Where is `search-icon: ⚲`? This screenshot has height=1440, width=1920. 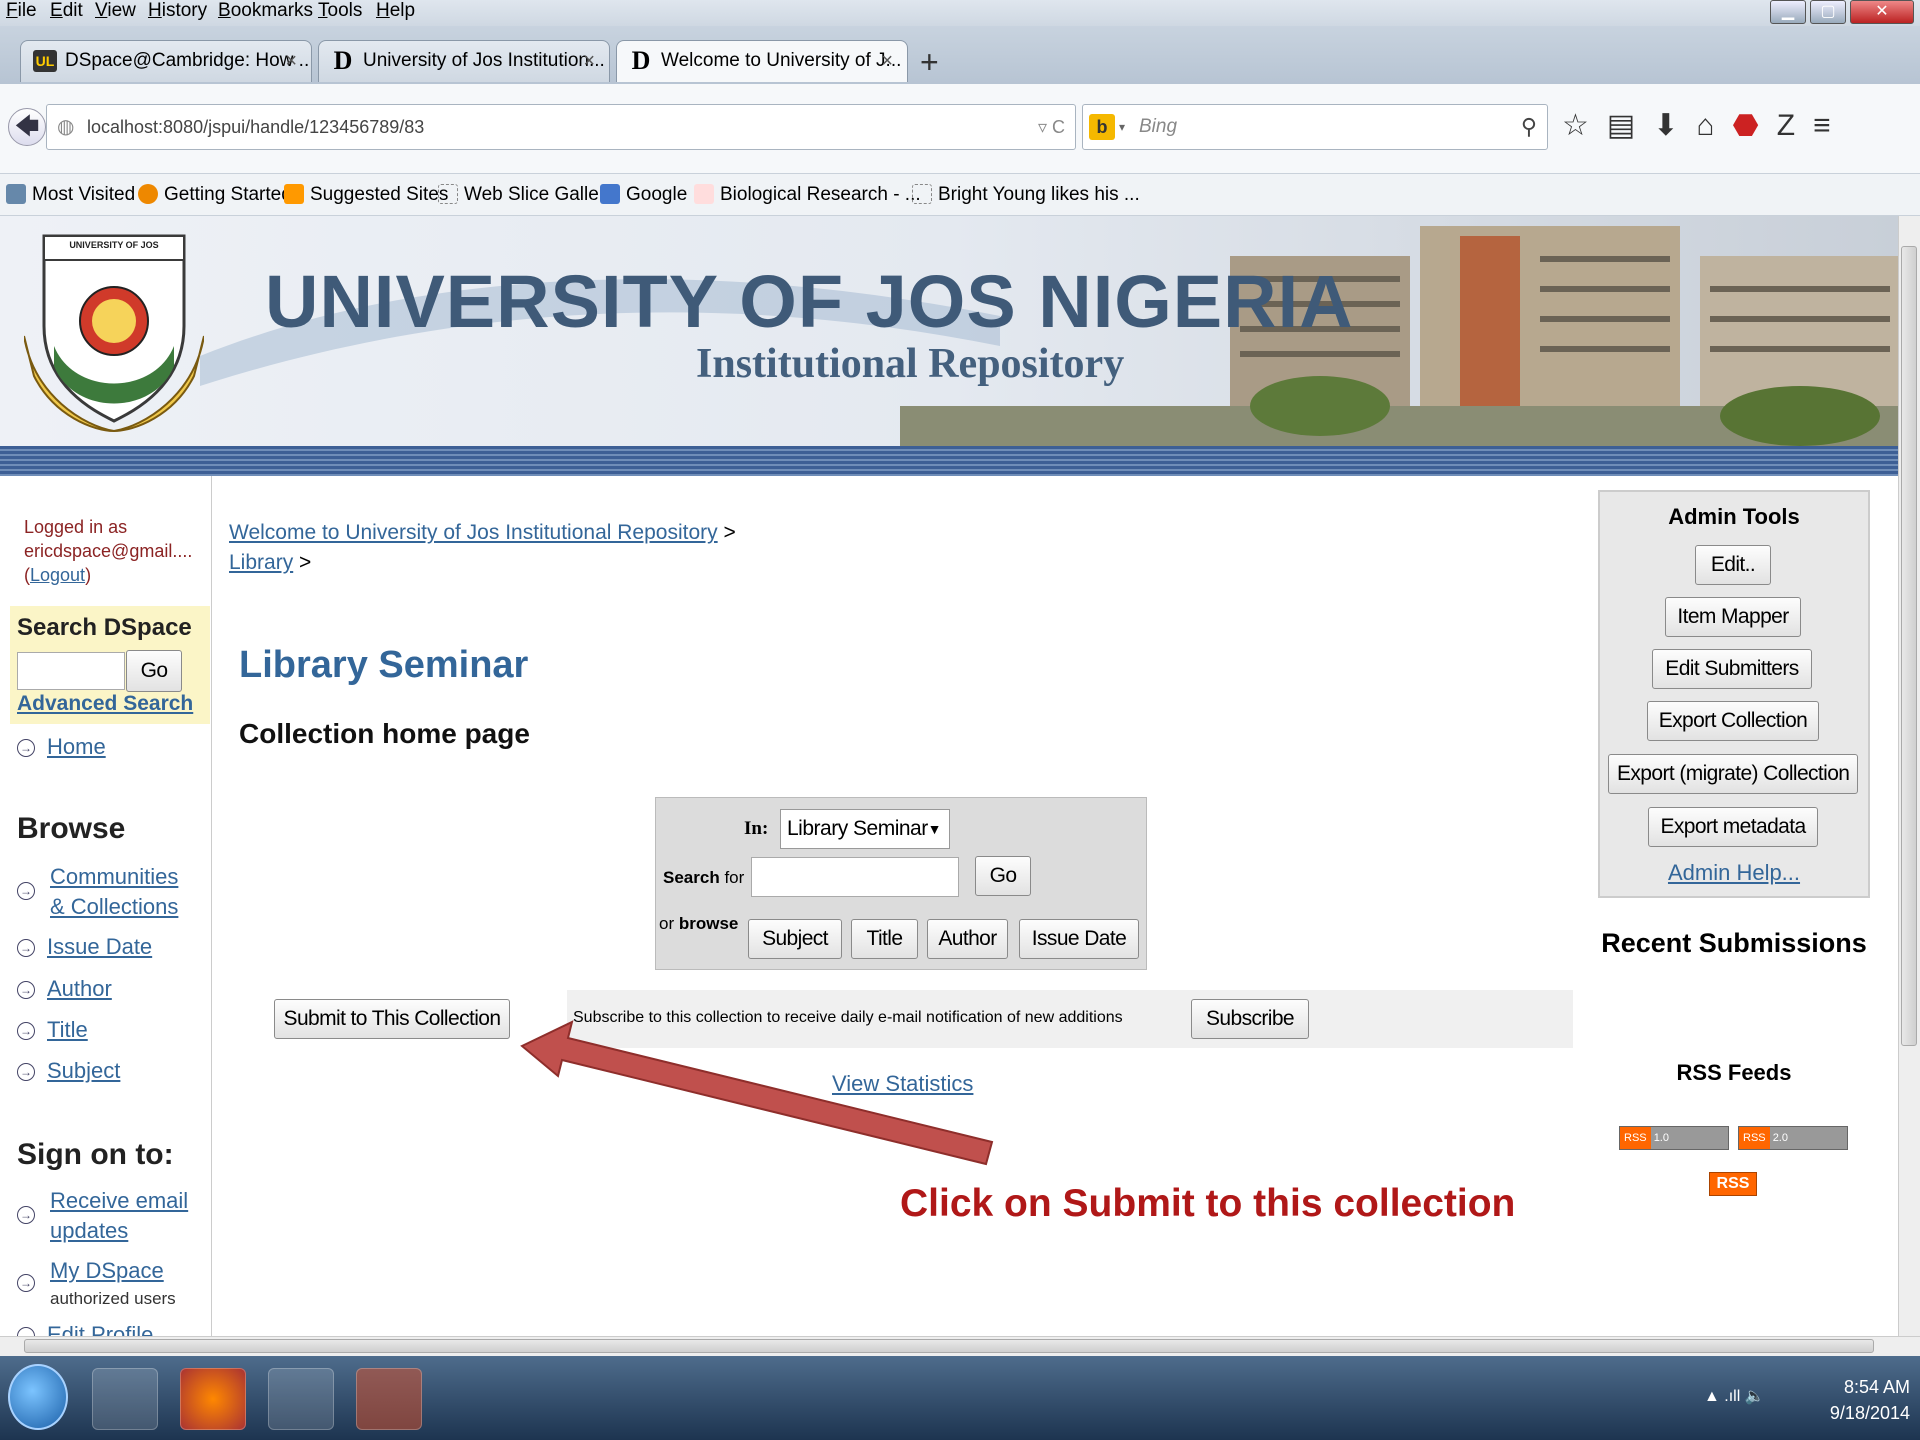 search-icon: ⚲ is located at coordinates (1529, 127).